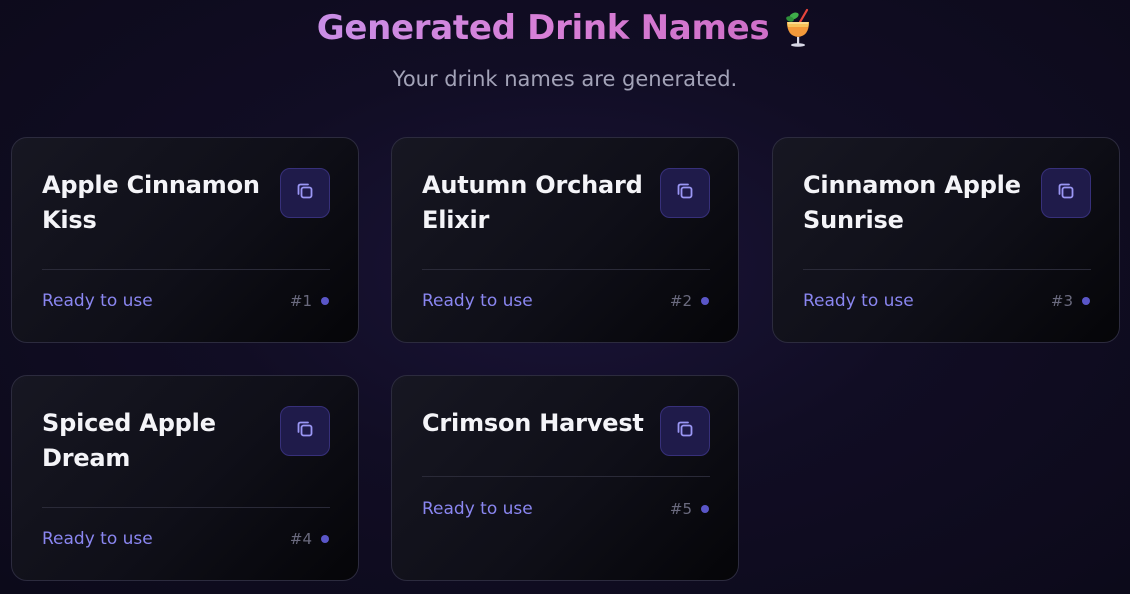 The image size is (1130, 594). Describe the element at coordinates (912, 202) in the screenshot. I see `drink-name: Cinnamon Apple Sunrise` at that location.